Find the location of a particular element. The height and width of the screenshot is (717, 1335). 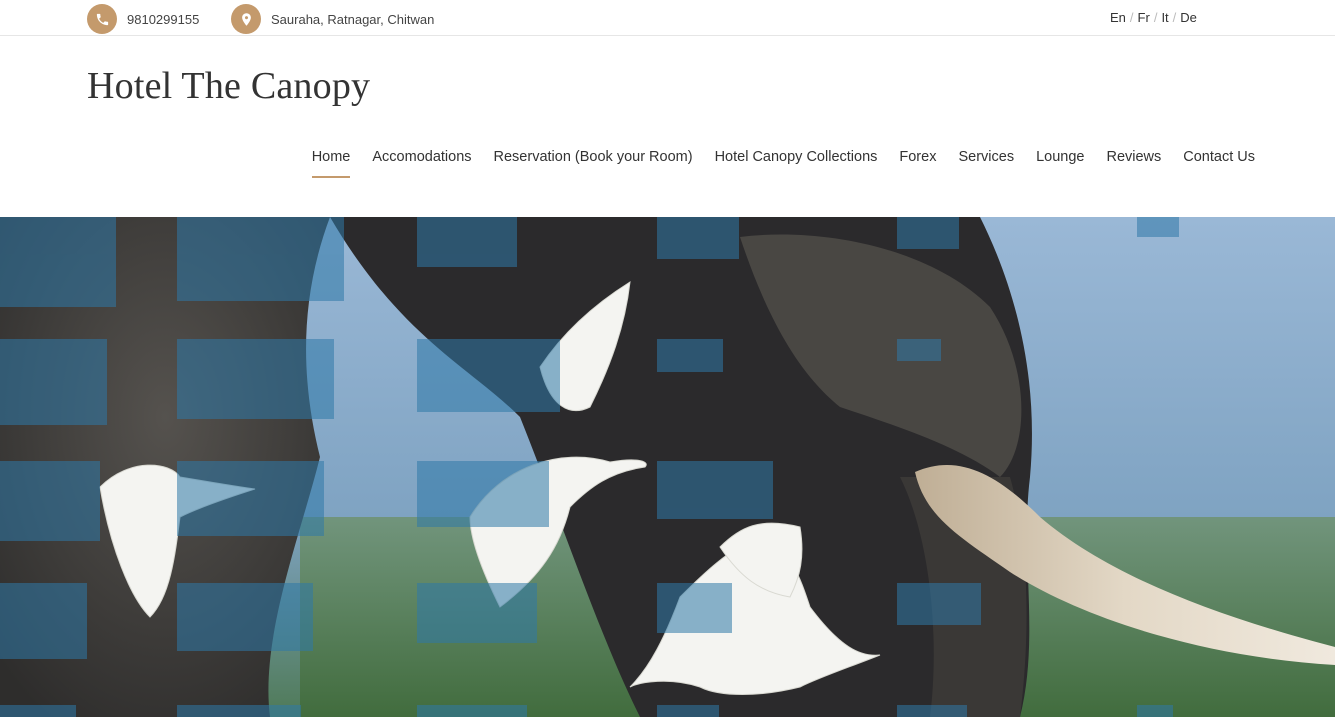

lang-de: De is located at coordinates (1188, 17).